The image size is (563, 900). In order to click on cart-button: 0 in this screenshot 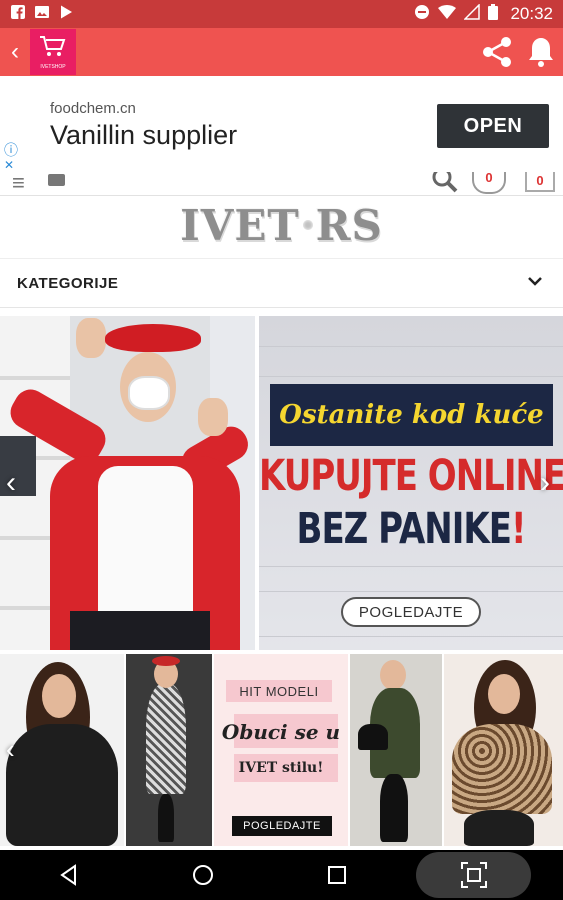, I will do `click(540, 182)`.